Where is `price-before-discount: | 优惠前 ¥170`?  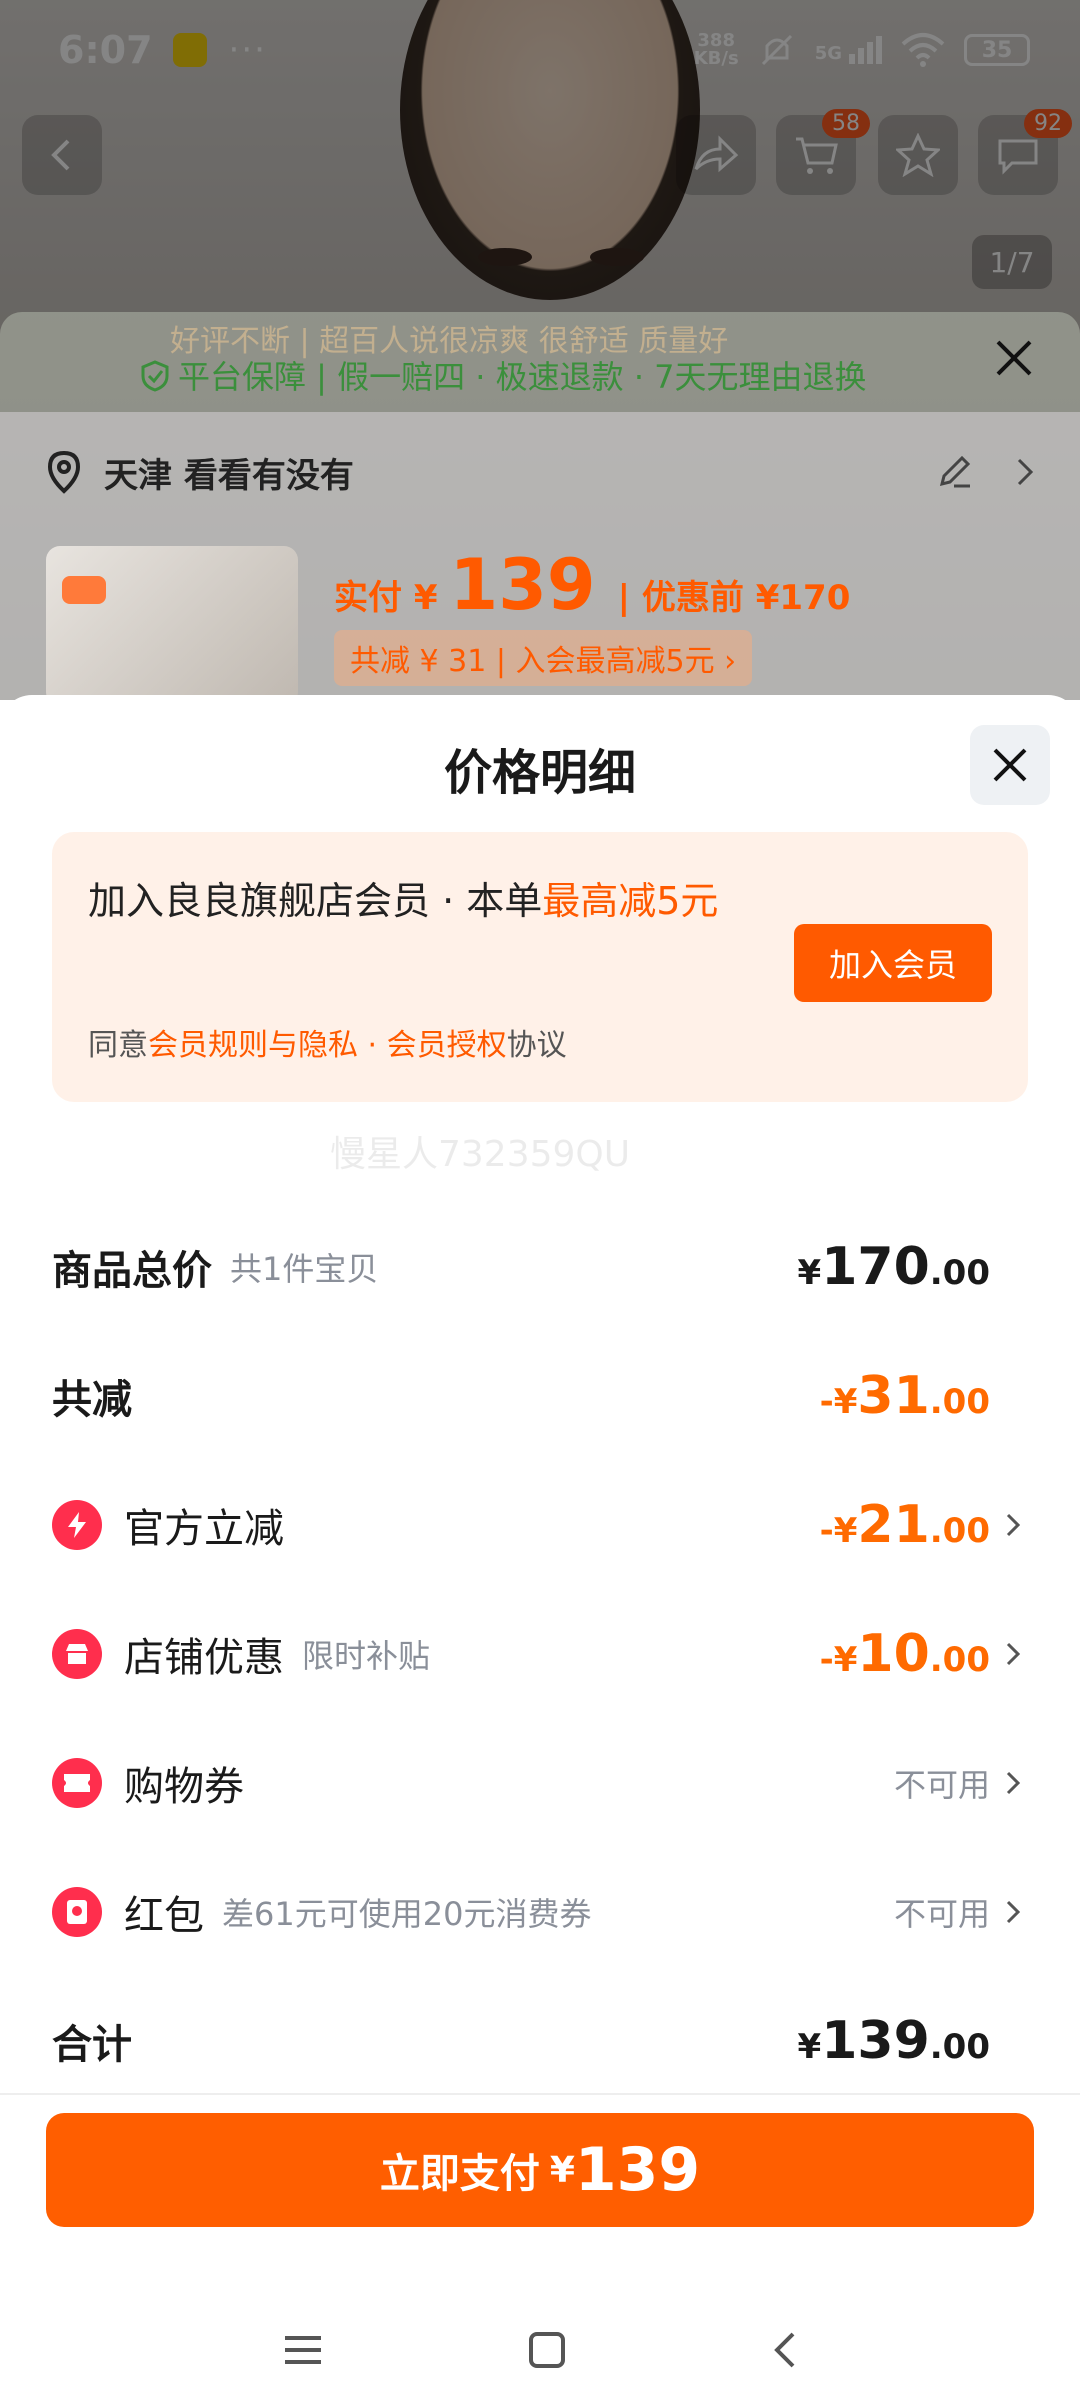 price-before-discount: | 优惠前 ¥170 is located at coordinates (734, 598).